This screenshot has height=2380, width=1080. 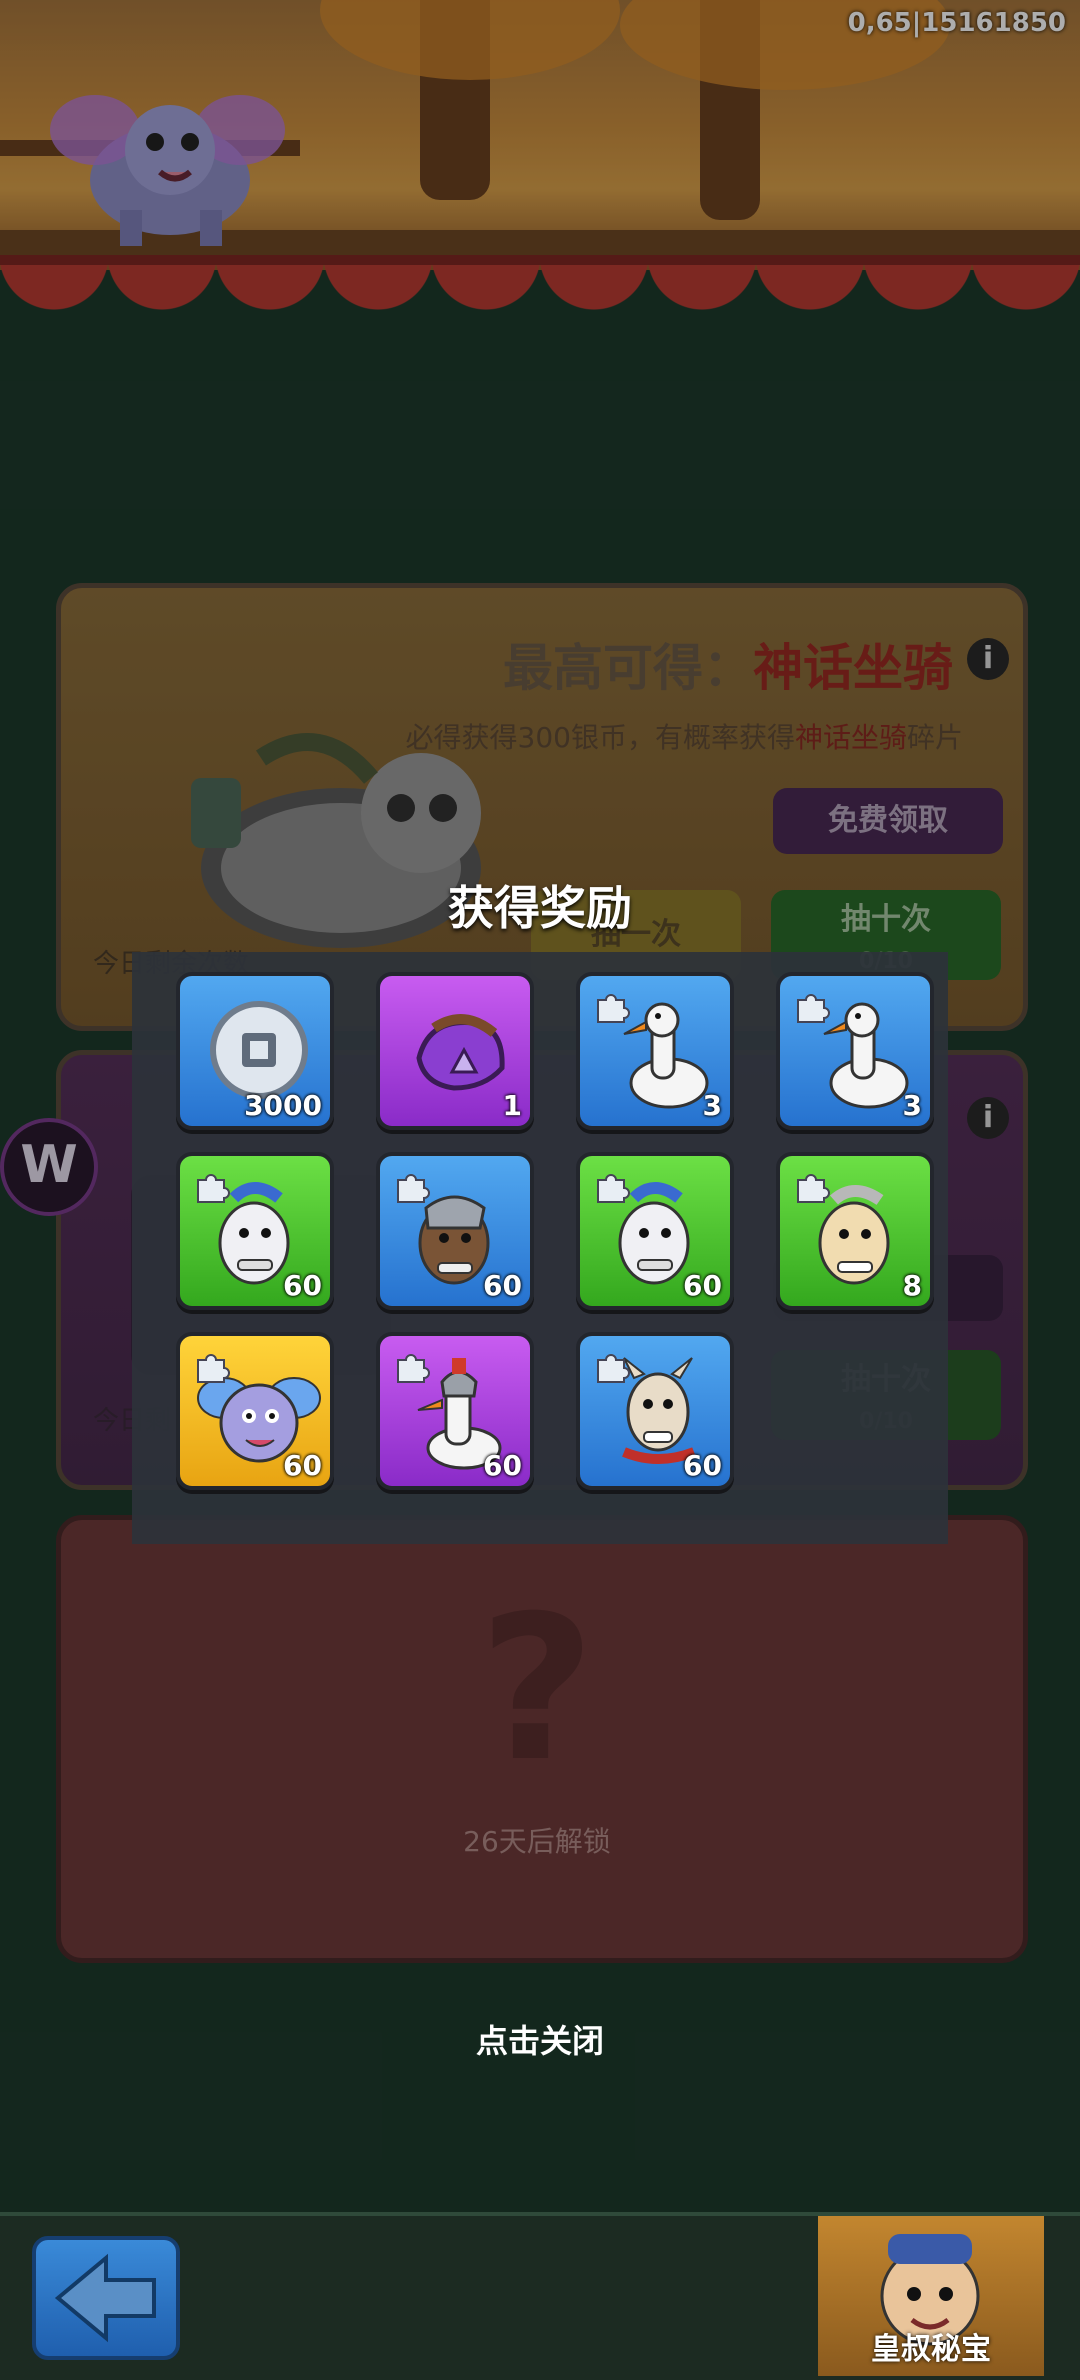 What do you see at coordinates (283, 1105) in the screenshot?
I see `reward-count: 3000` at bounding box center [283, 1105].